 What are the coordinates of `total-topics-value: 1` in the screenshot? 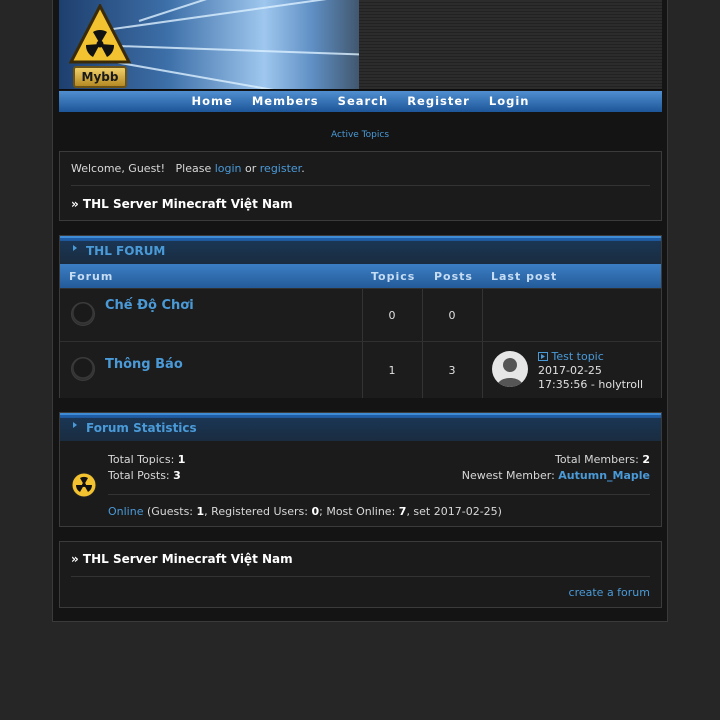 It's located at (181, 459).